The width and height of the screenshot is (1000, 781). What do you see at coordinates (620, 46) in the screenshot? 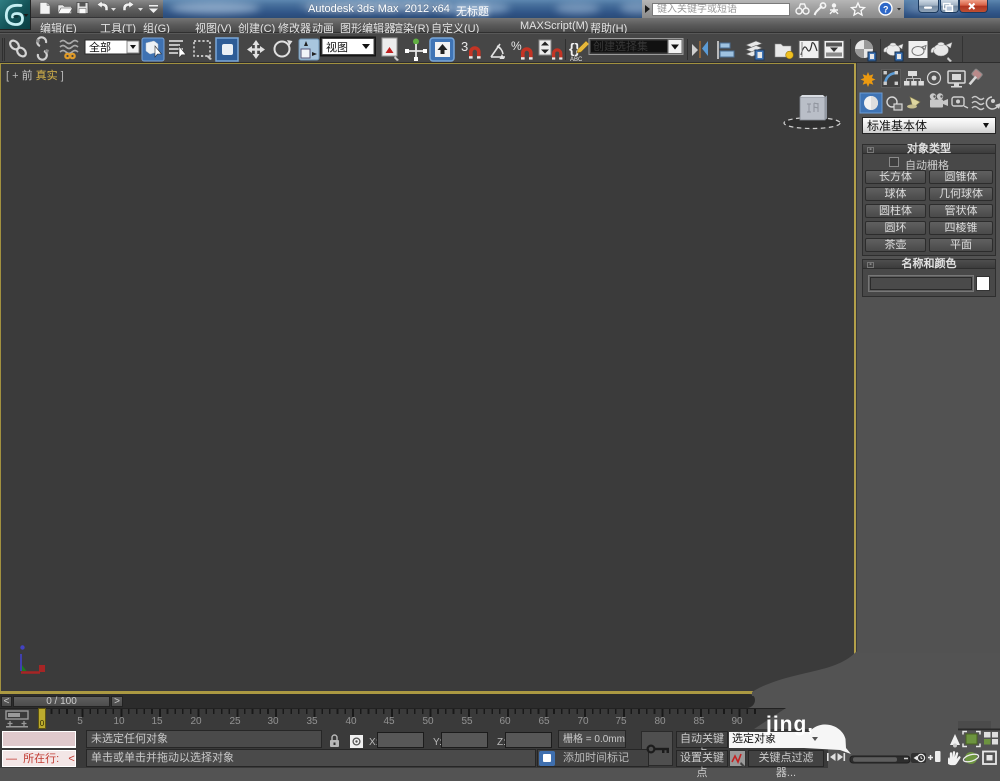
I see `svg-text: 创建选择集` at bounding box center [620, 46].